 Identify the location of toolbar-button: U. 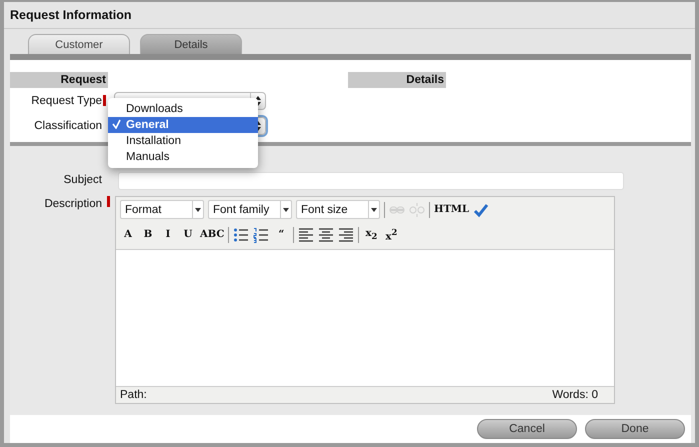
(188, 234).